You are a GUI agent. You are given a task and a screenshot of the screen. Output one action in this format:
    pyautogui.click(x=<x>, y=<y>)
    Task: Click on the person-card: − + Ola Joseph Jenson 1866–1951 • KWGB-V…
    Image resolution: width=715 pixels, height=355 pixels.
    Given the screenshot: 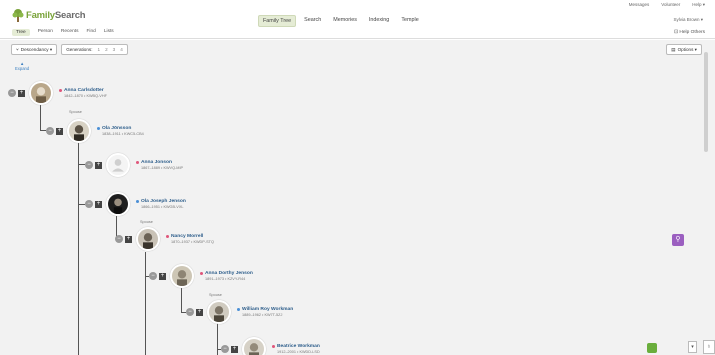 What is the action you would take?
    pyautogui.click(x=135, y=204)
    